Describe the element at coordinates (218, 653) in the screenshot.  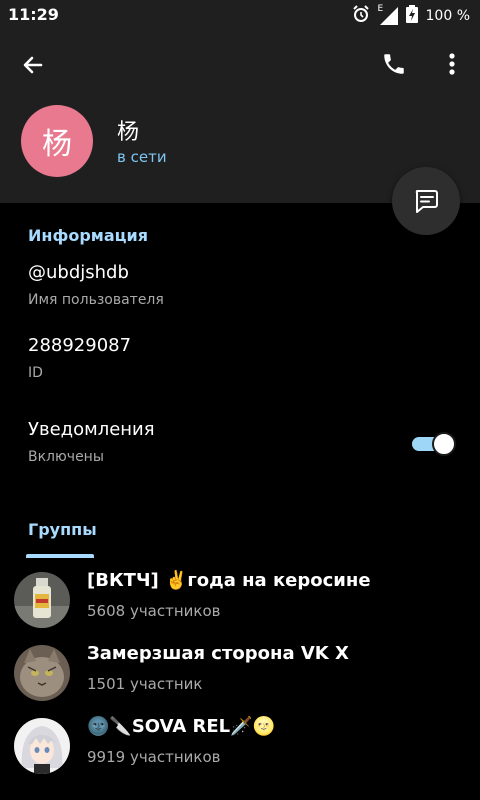
I see `group-title: Замерзшая сторона VK X` at that location.